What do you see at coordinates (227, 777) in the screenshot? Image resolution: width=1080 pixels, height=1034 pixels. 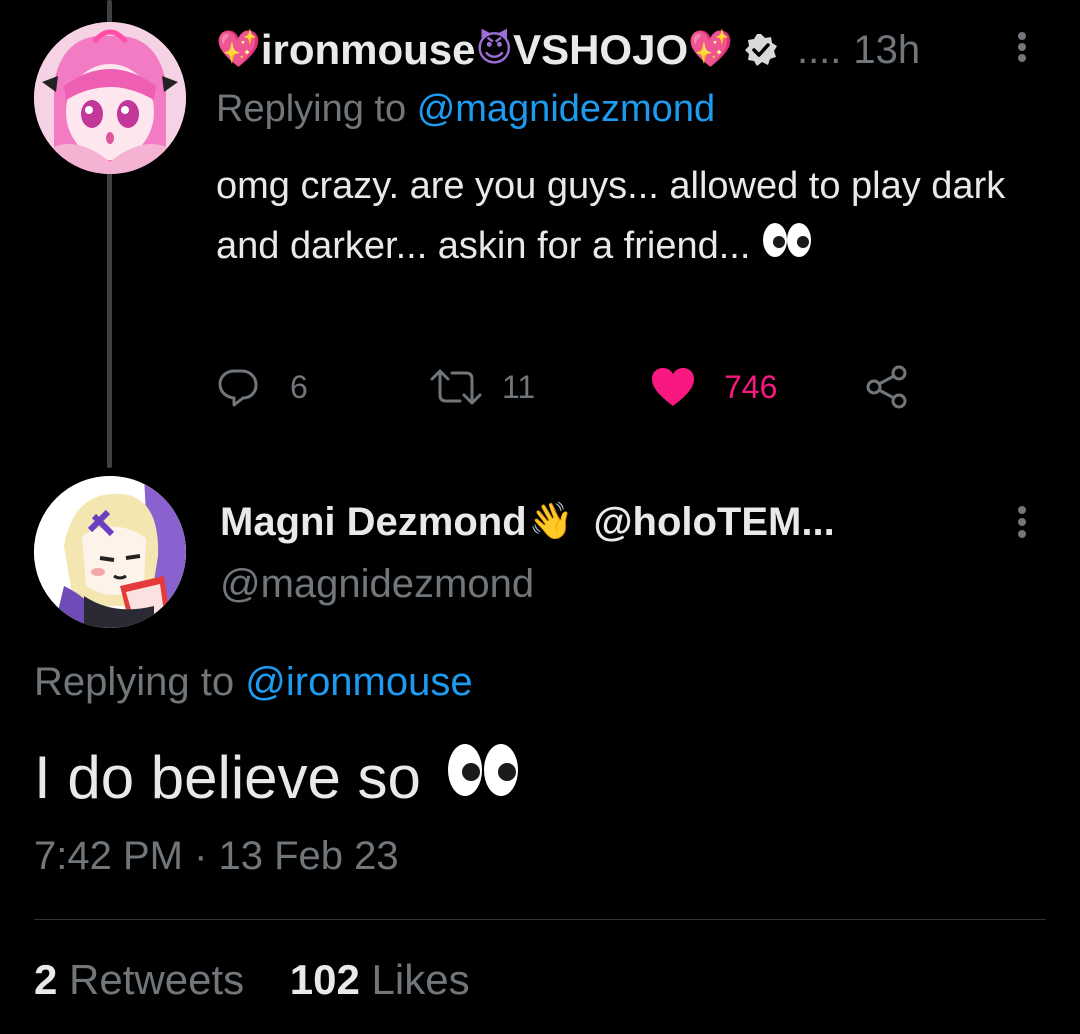 I see `tweet2-body-text: I do believe so` at bounding box center [227, 777].